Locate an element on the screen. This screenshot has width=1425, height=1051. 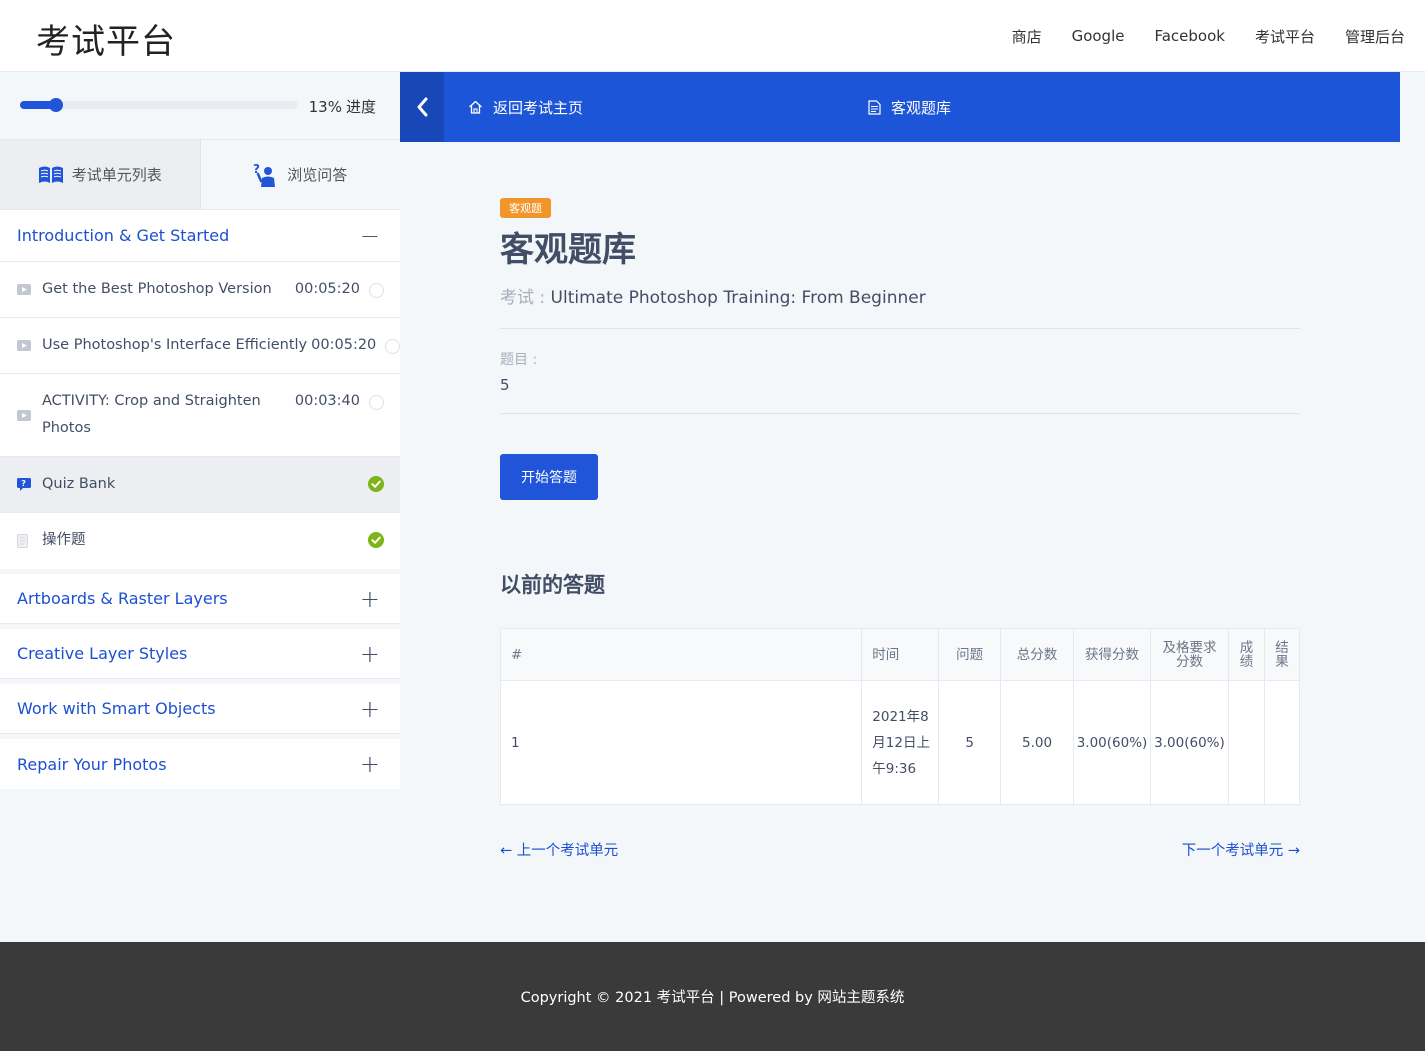
col-questions: 问题 is located at coordinates (970, 654).